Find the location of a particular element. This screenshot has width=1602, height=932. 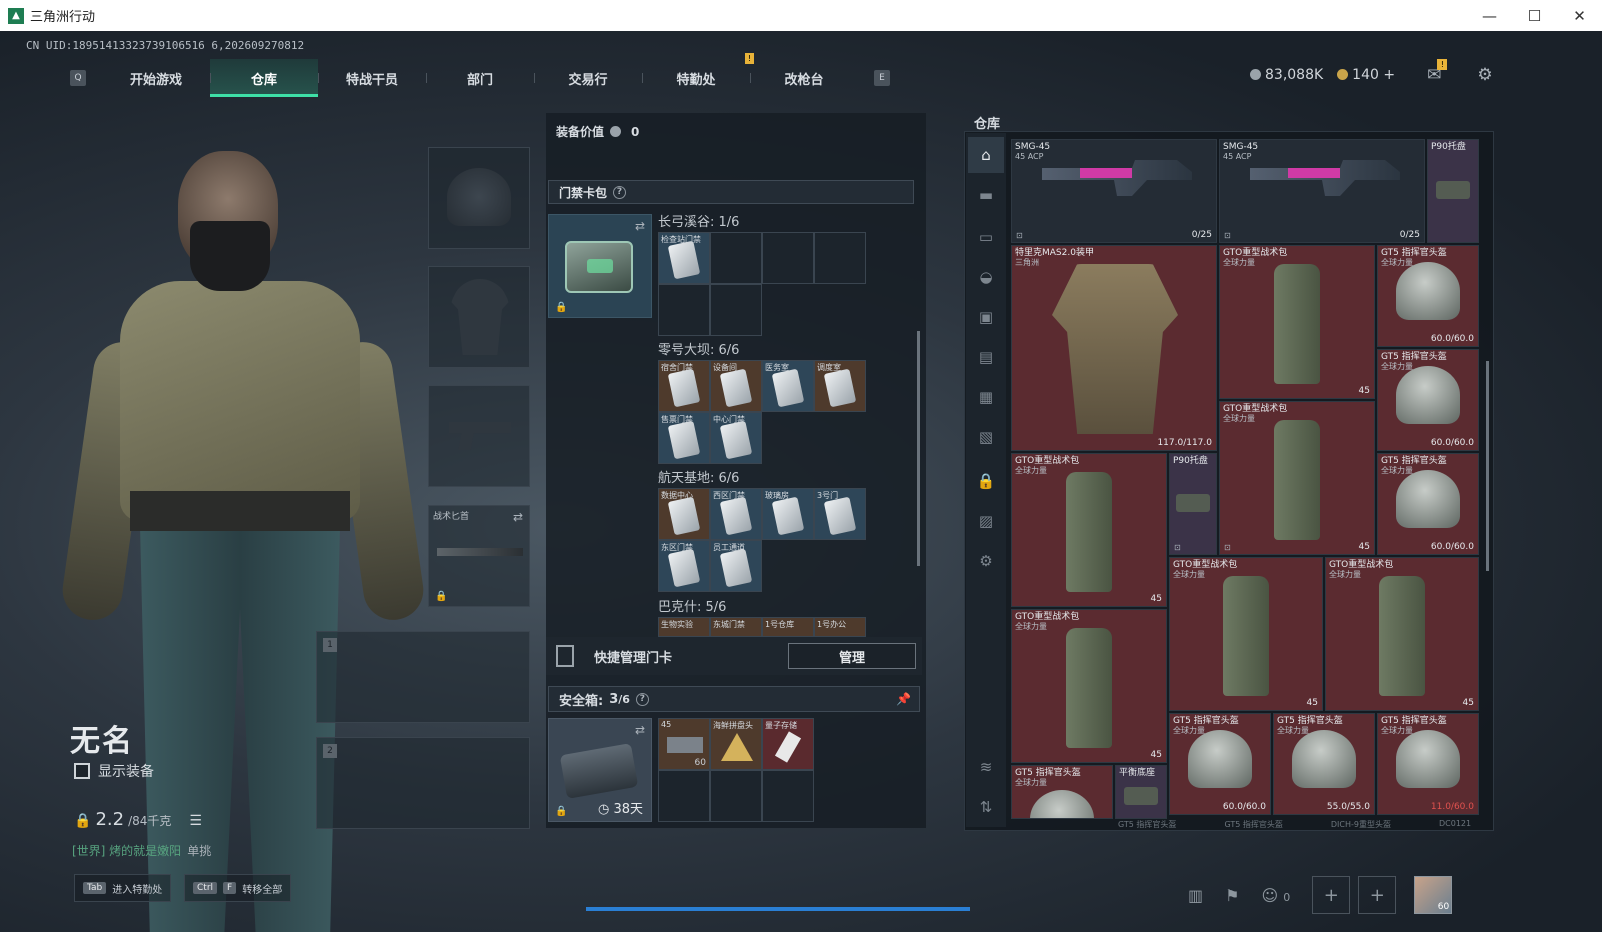

keycard-cell: 1号办公 is located at coordinates (840, 627).